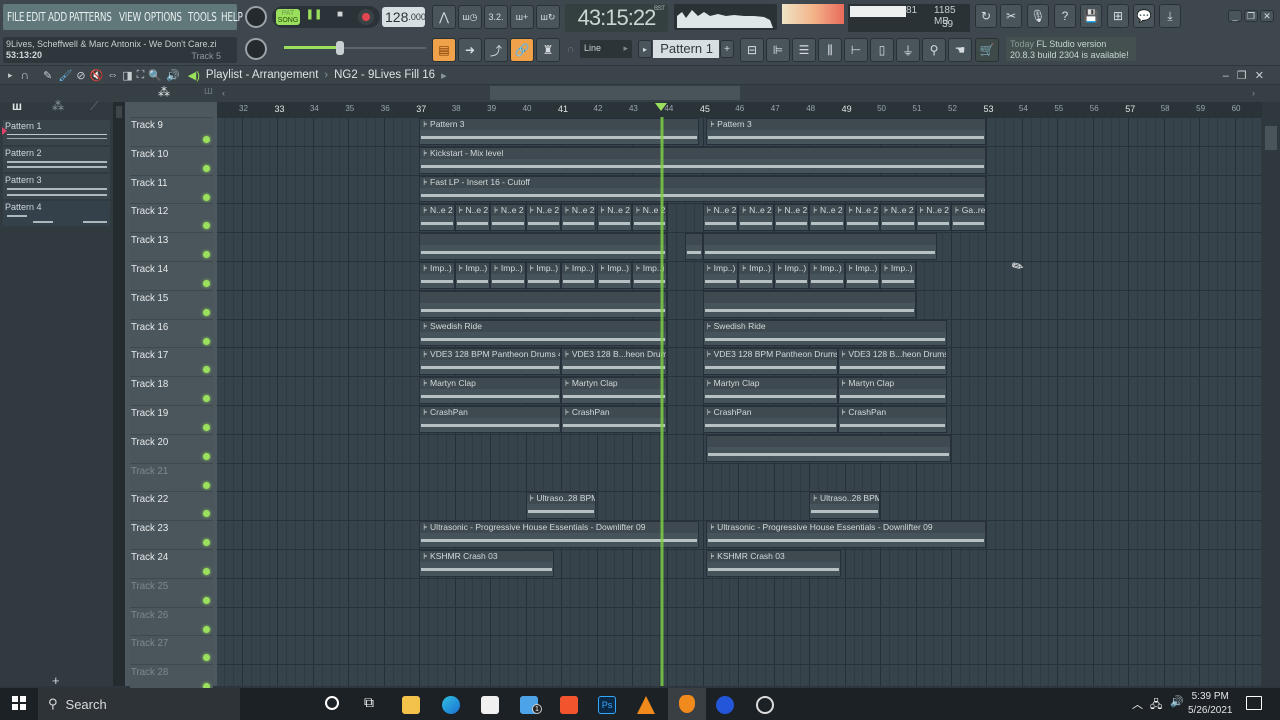  What do you see at coordinates (778, 50) in the screenshot?
I see `piano-roll-button: ⊫` at bounding box center [778, 50].